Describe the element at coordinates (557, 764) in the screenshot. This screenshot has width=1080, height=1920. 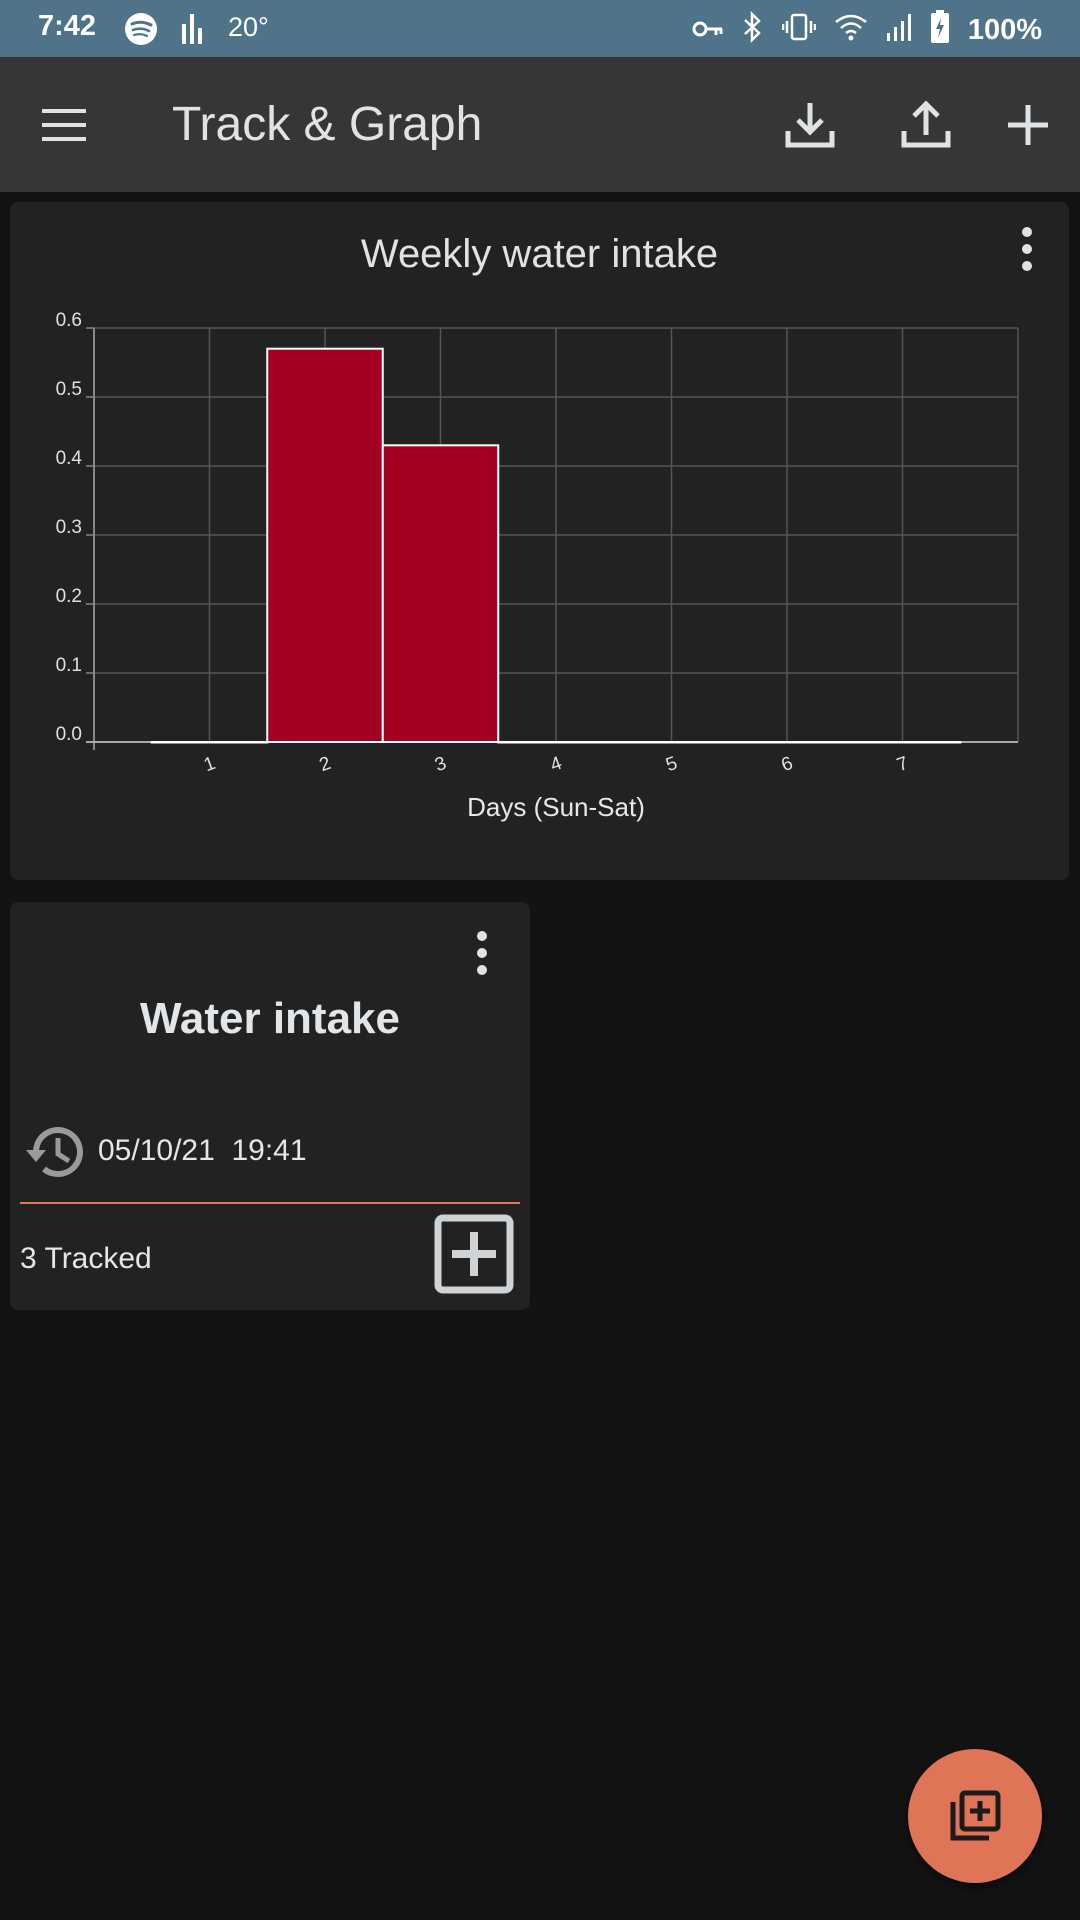
I see `x-tick-label: 4` at that location.